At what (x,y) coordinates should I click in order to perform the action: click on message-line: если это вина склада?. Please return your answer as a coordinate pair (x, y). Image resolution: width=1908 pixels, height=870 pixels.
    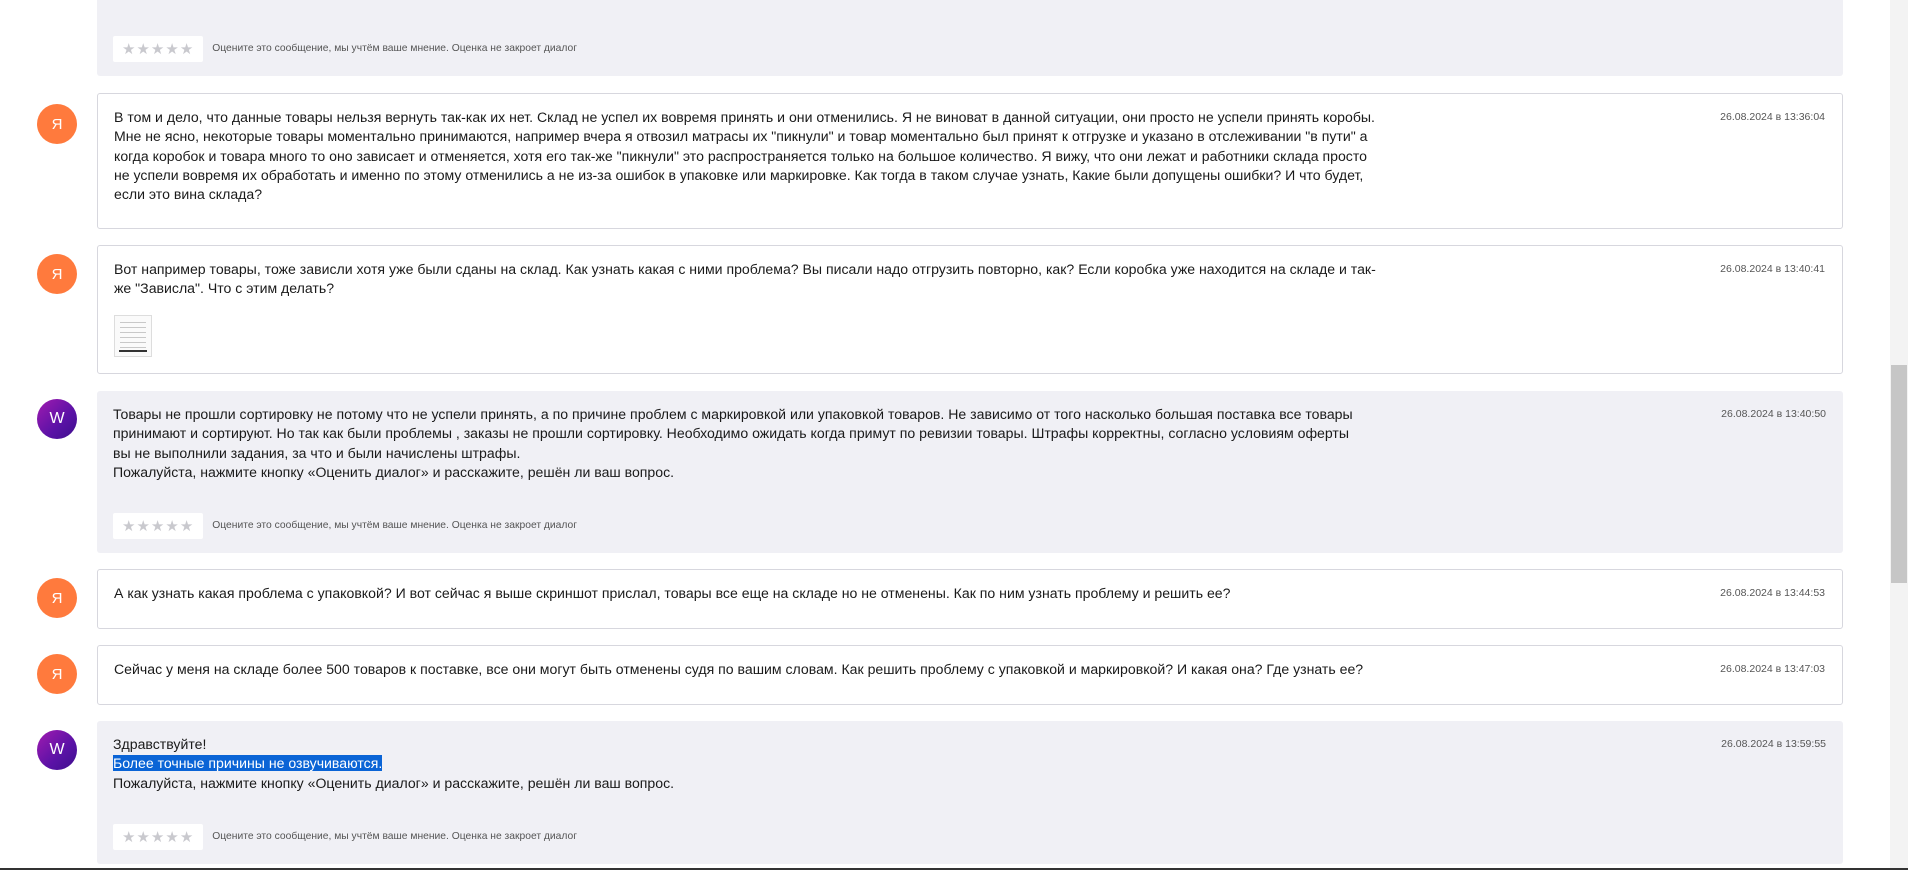
    Looking at the image, I should click on (188, 194).